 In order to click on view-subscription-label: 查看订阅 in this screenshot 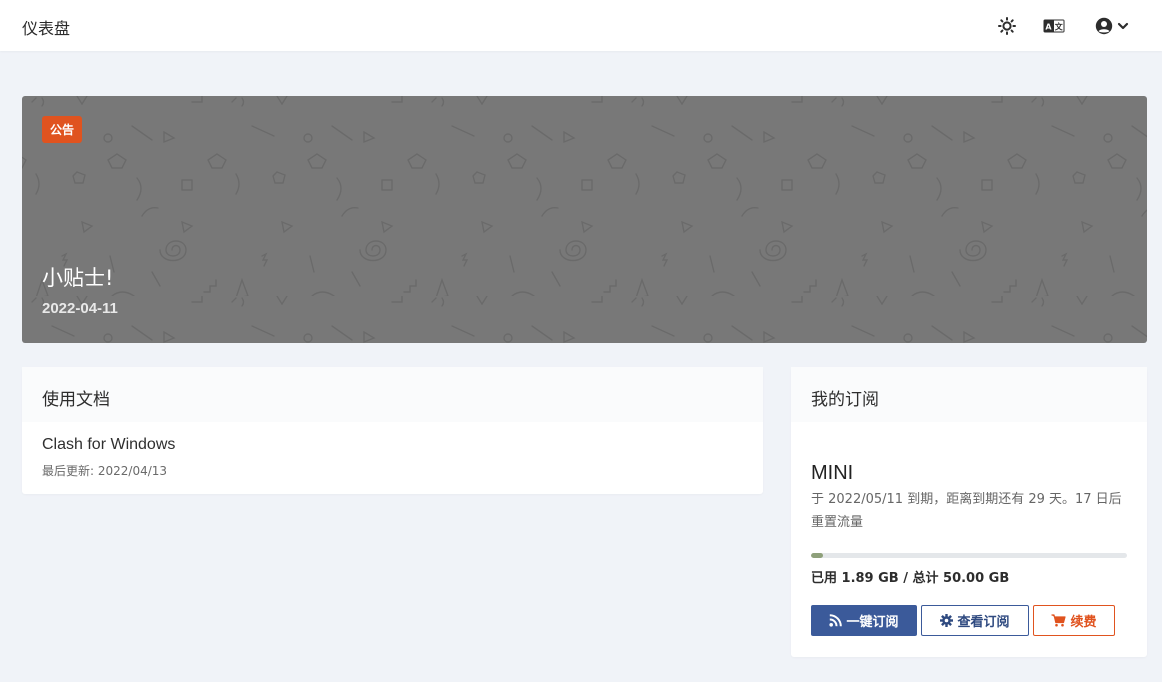, I will do `click(983, 622)`.